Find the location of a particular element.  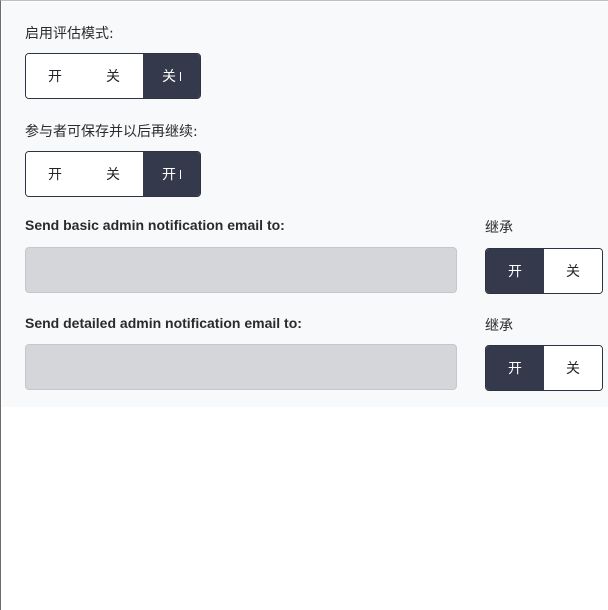

detailed-email-input is located at coordinates (241, 367).